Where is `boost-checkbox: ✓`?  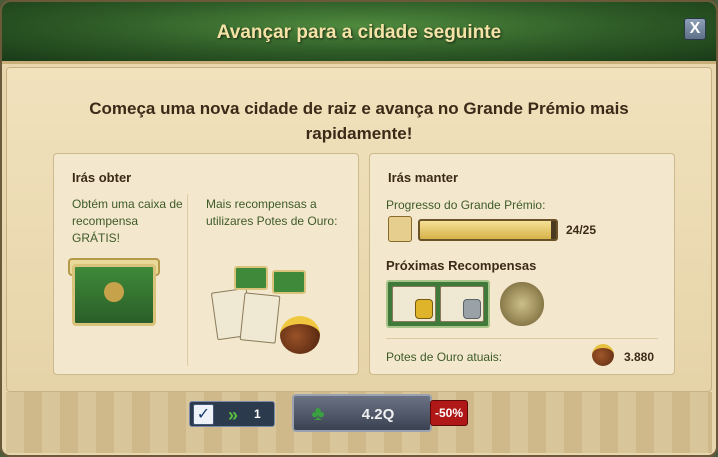
boost-checkbox: ✓ is located at coordinates (203, 414).